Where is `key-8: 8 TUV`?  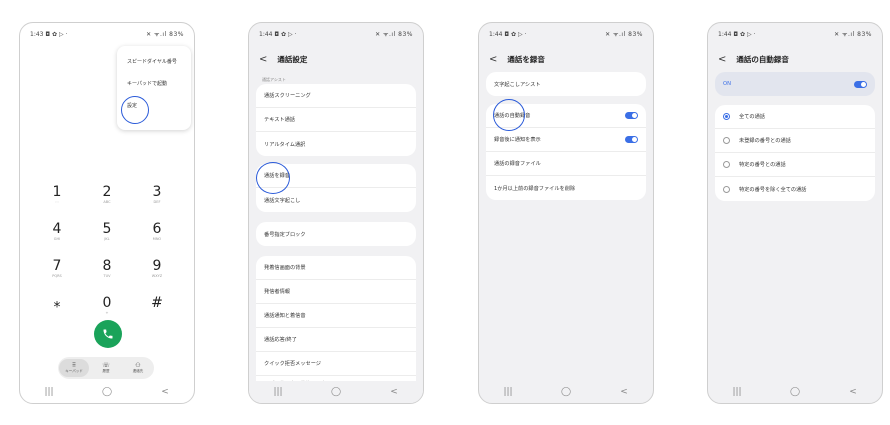
key-8: 8 TUV is located at coordinates (107, 268).